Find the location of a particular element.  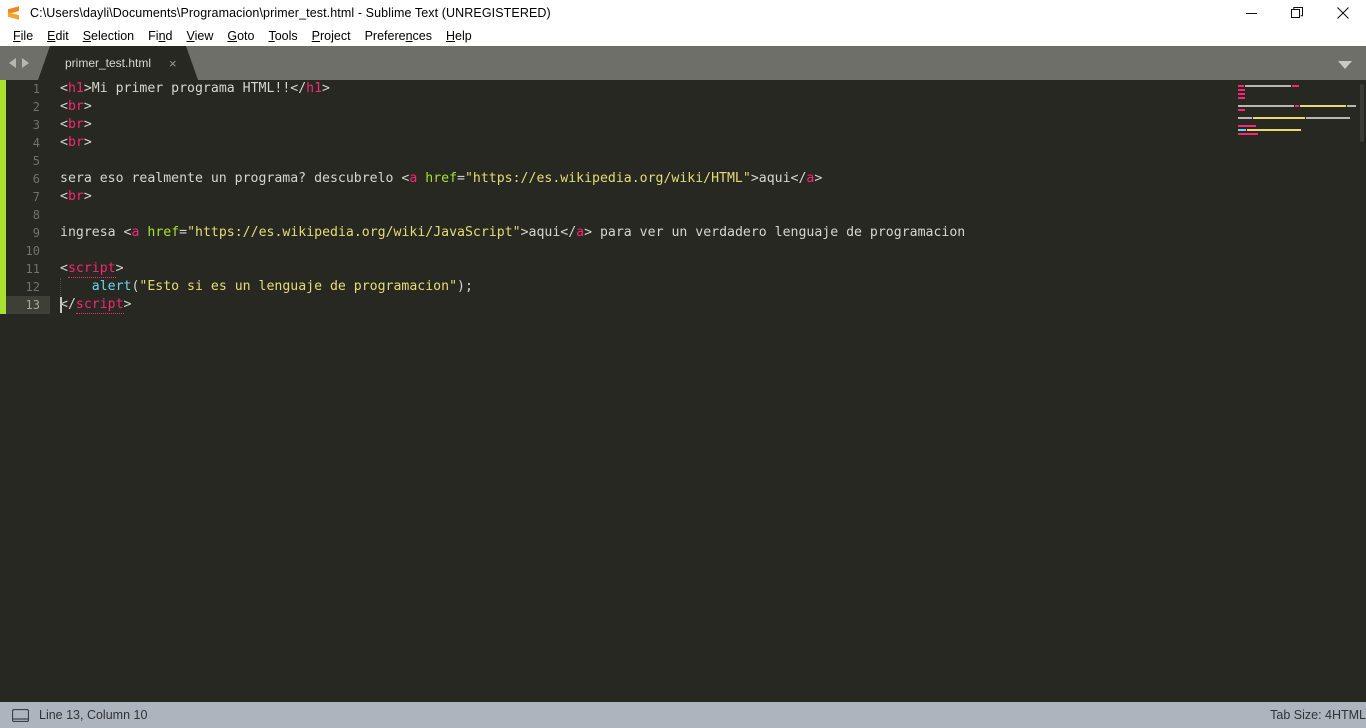

restore-icon is located at coordinates (1297, 13).